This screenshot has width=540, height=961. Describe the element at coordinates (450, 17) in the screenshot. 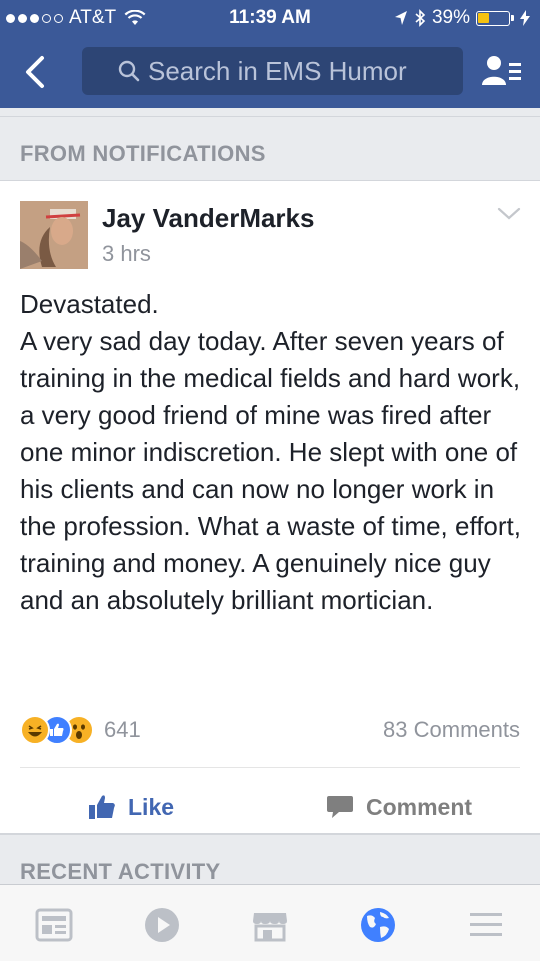

I see `battery-percent: 39%` at that location.